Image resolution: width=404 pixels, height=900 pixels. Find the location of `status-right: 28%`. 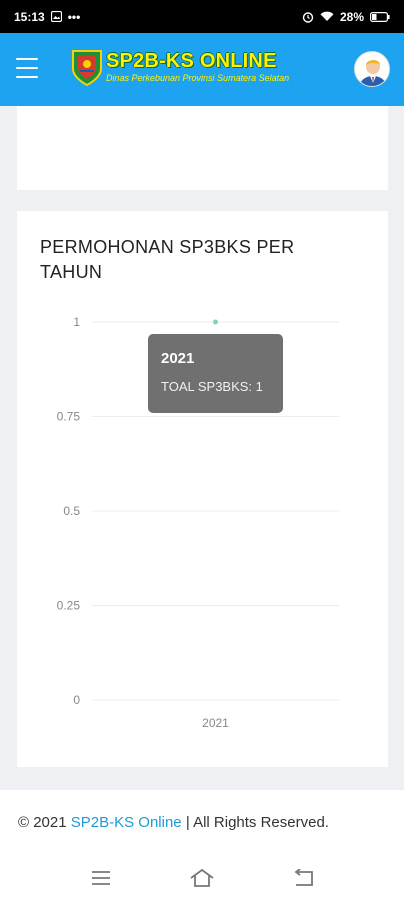

status-right: 28% is located at coordinates (346, 17).